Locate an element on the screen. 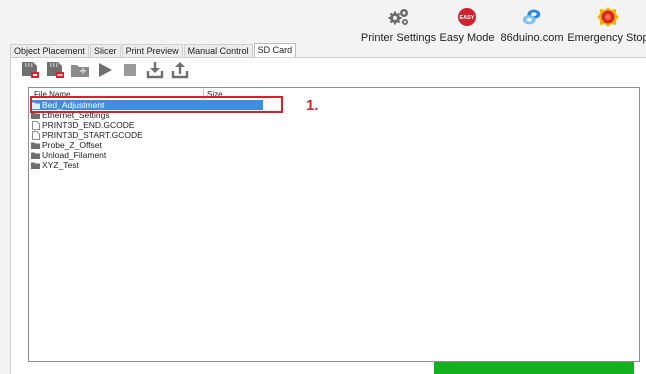 This screenshot has height=374, width=646. emergency-stop-icon is located at coordinates (608, 17).